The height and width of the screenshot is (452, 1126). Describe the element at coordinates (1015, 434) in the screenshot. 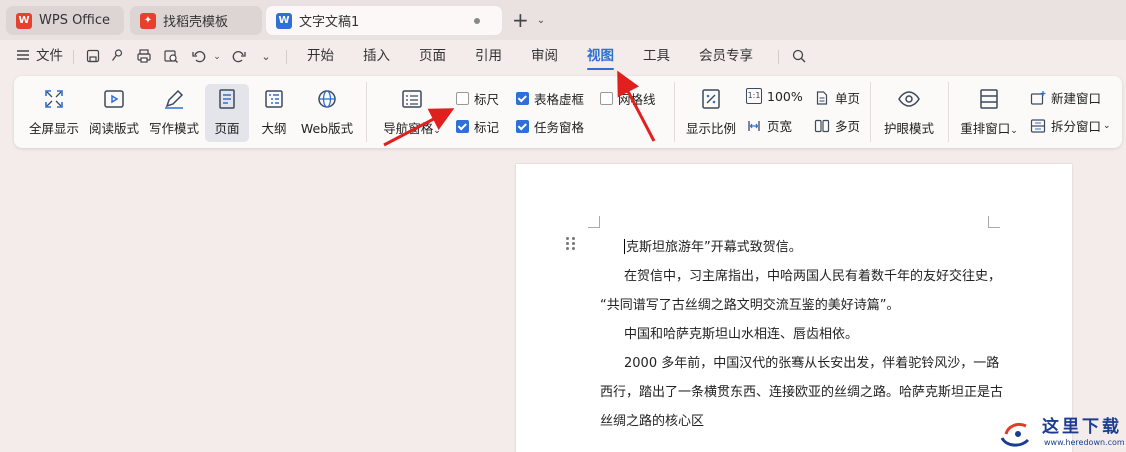

I see `watermark-logo-icon` at that location.